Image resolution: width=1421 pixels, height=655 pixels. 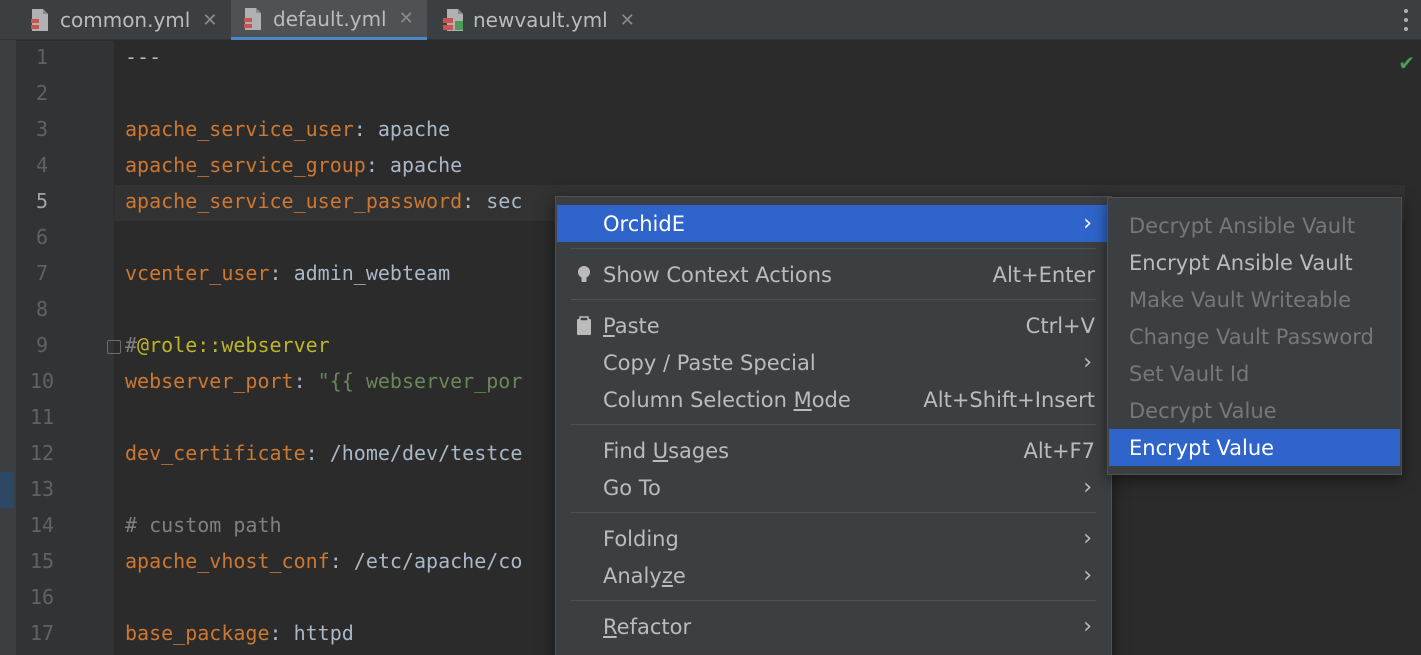 What do you see at coordinates (42, 309) in the screenshot?
I see `line-number: 8` at bounding box center [42, 309].